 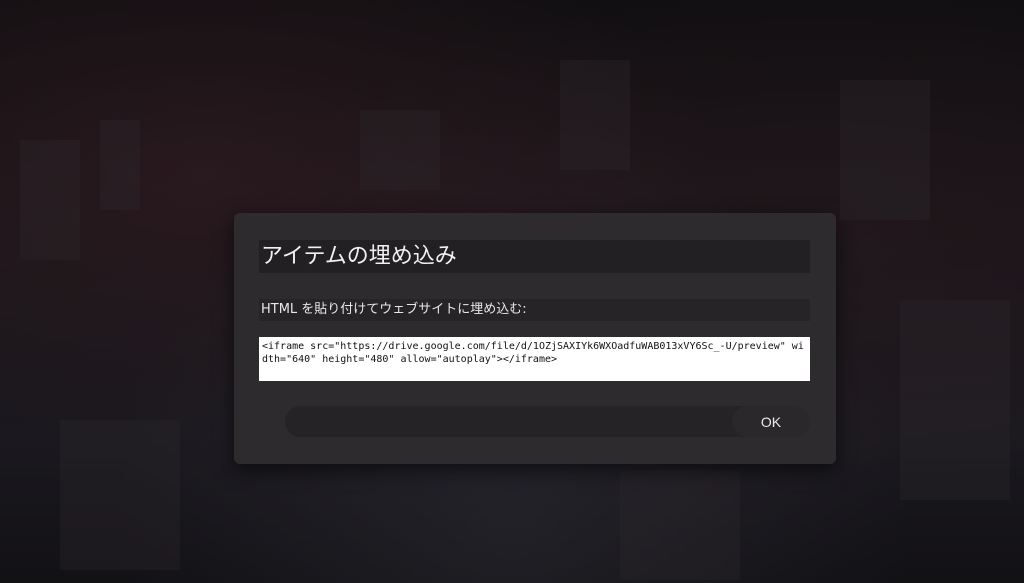 I want to click on embed-instruction-label: HTML を貼り付けてウェブサイトに埋め込む:, so click(x=534, y=310).